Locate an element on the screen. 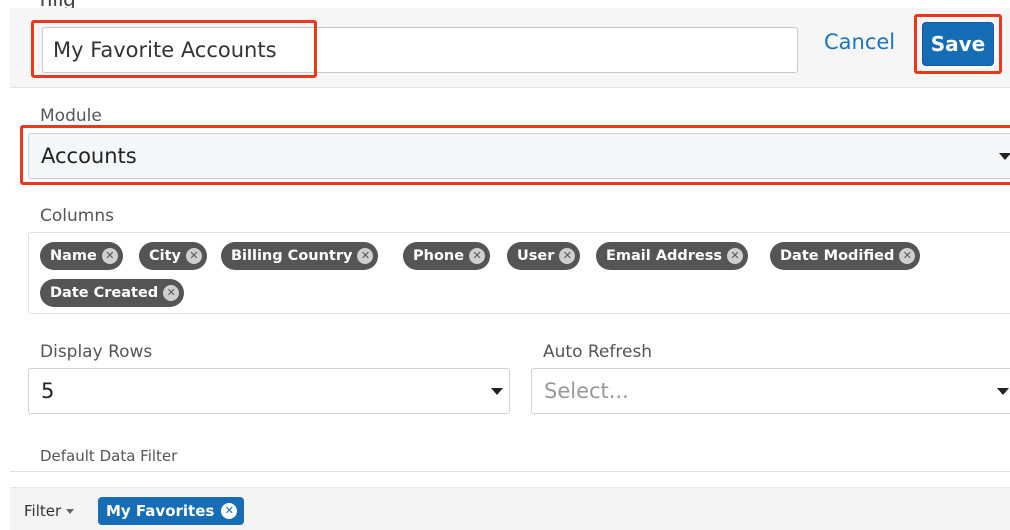  column-pill-user: User ✕ is located at coordinates (544, 256).